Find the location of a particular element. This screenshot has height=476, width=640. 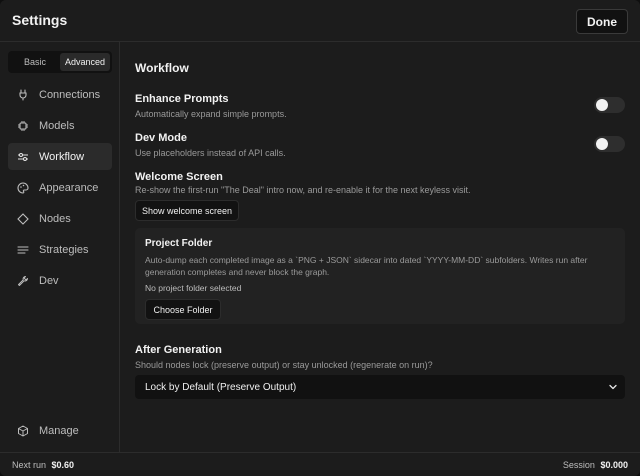

welcome-screen-label: Welcome Screen is located at coordinates (179, 177).